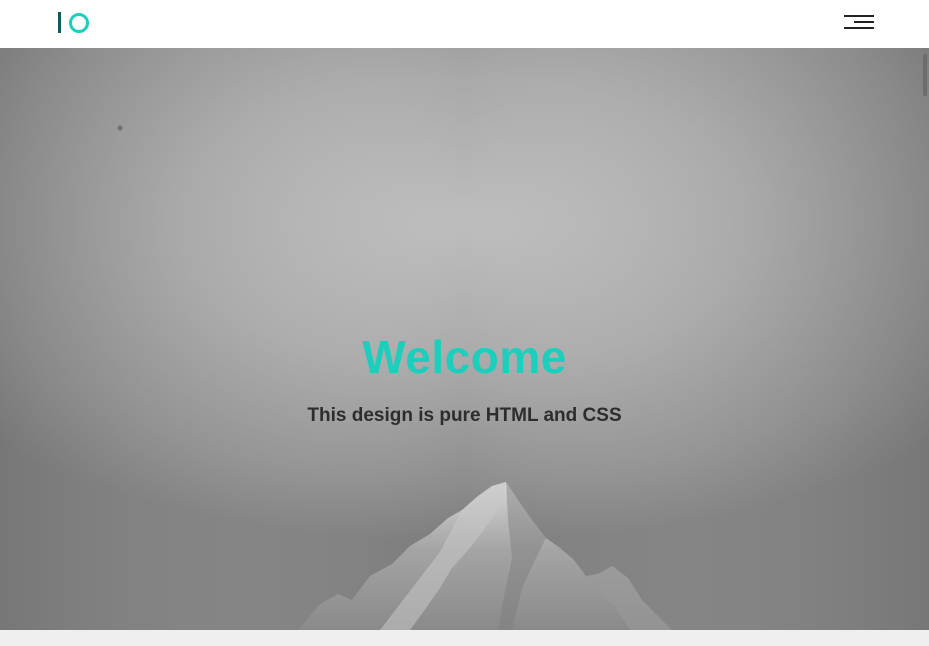 This screenshot has height=646, width=929. What do you see at coordinates (464, 638) in the screenshot?
I see `next-section-edge` at bounding box center [464, 638].